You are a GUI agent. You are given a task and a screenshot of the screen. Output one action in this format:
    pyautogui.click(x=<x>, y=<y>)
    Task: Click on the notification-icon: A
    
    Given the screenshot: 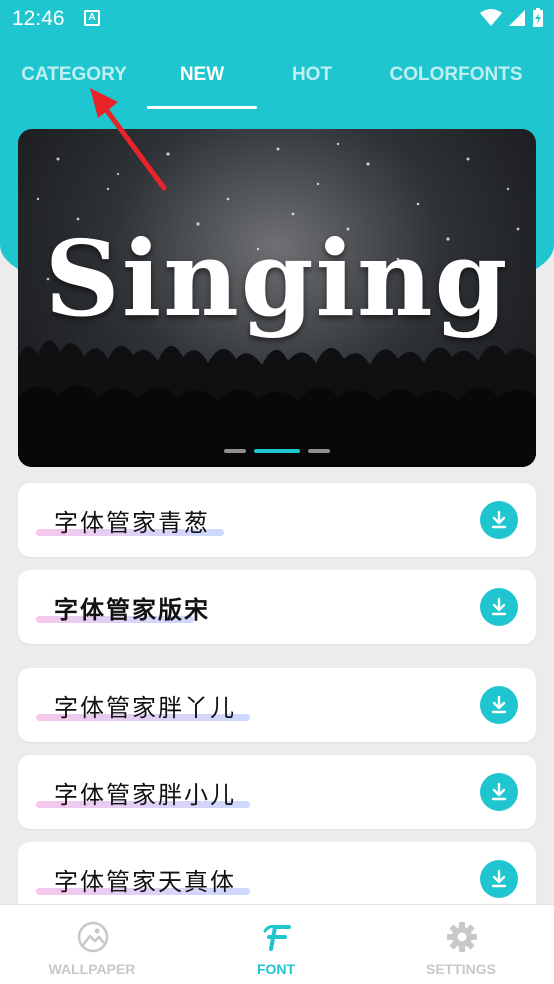 What is the action you would take?
    pyautogui.click(x=92, y=18)
    